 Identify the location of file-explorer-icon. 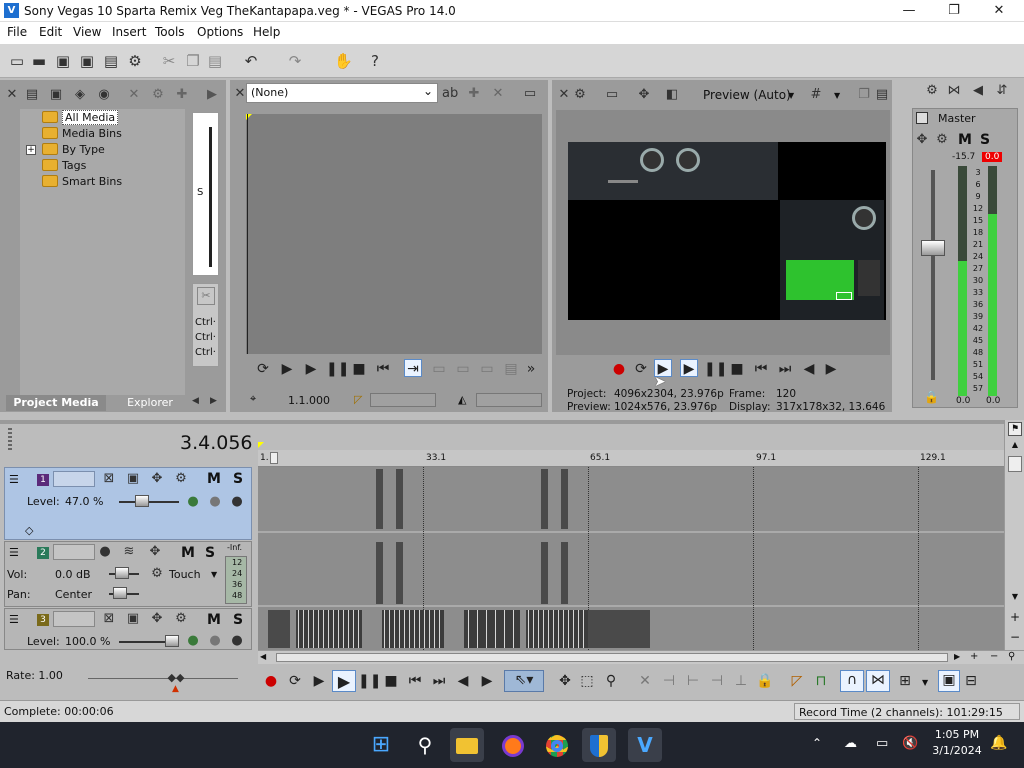
(467, 745).